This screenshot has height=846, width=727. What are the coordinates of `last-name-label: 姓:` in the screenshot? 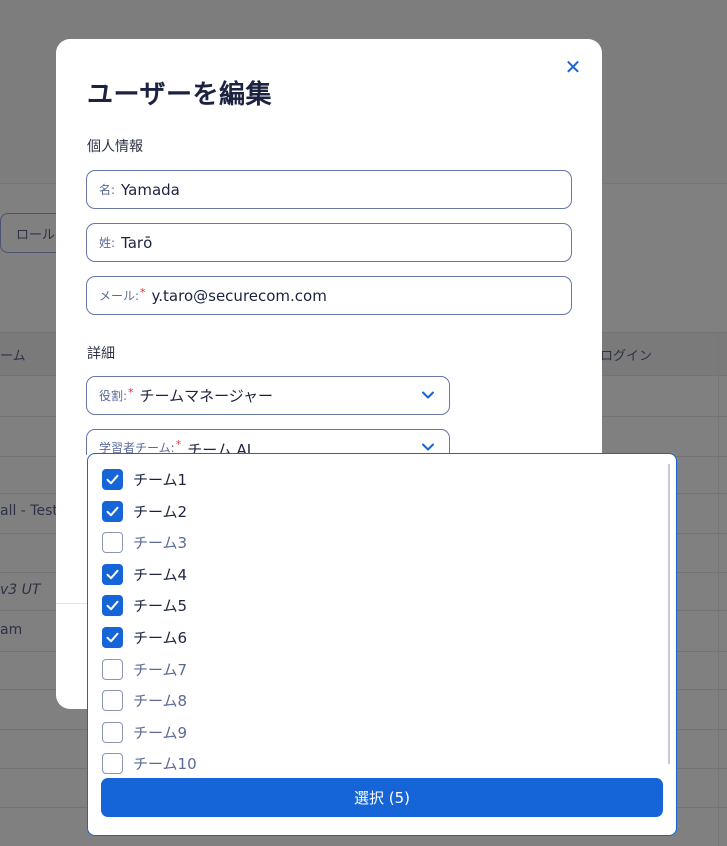 It's located at (107, 243).